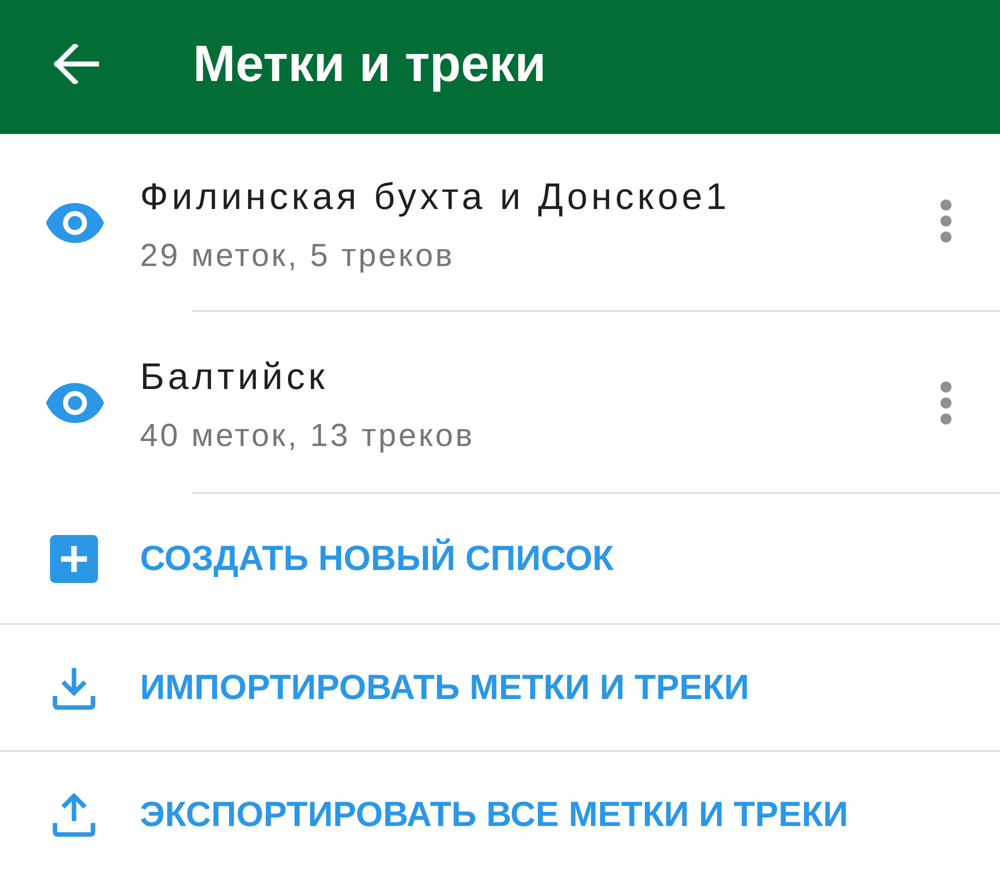 The height and width of the screenshot is (879, 1000). What do you see at coordinates (74, 688) in the screenshot?
I see `download-icon` at bounding box center [74, 688].